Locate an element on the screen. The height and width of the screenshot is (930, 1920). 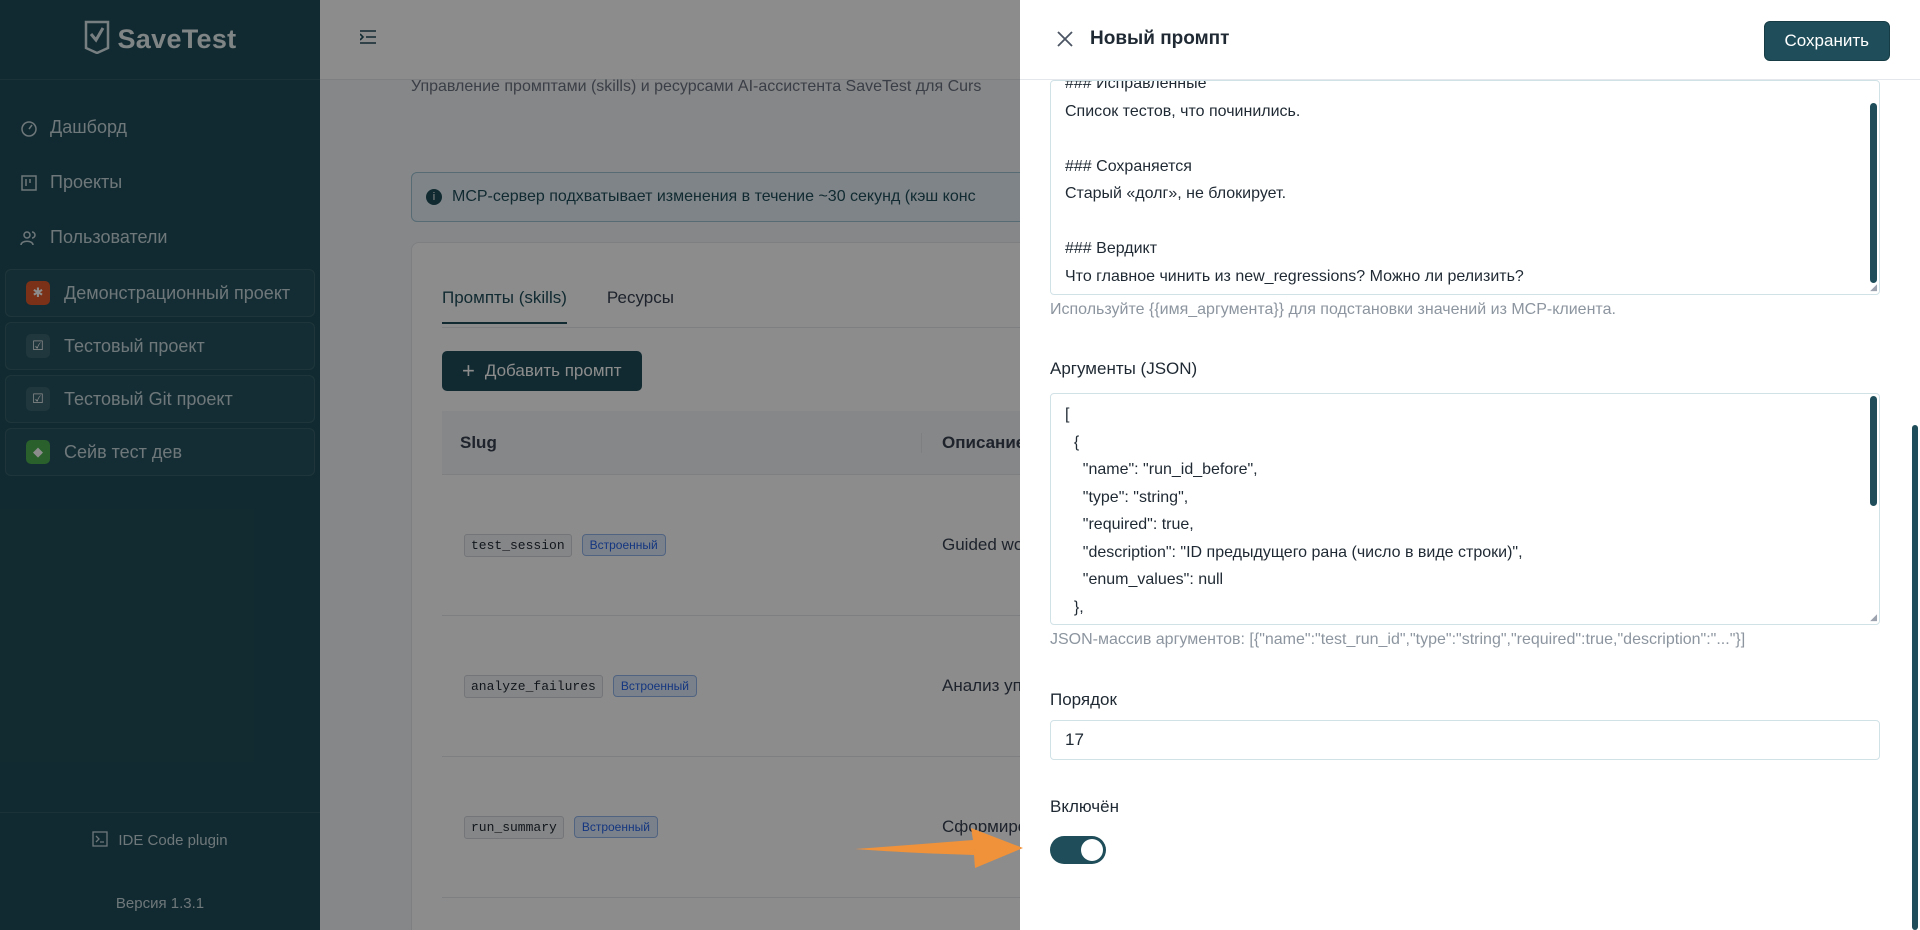
close-icon is located at coordinates (1065, 39).